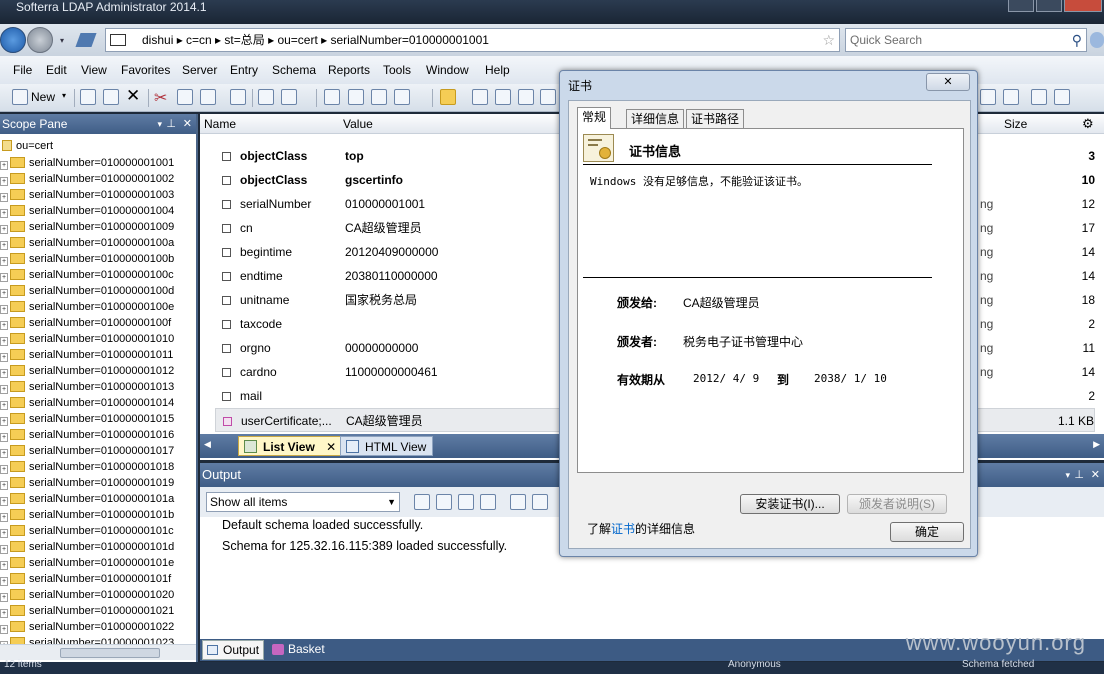  Describe the element at coordinates (56, 70) in the screenshot. I see `menu-item: Edit` at that location.